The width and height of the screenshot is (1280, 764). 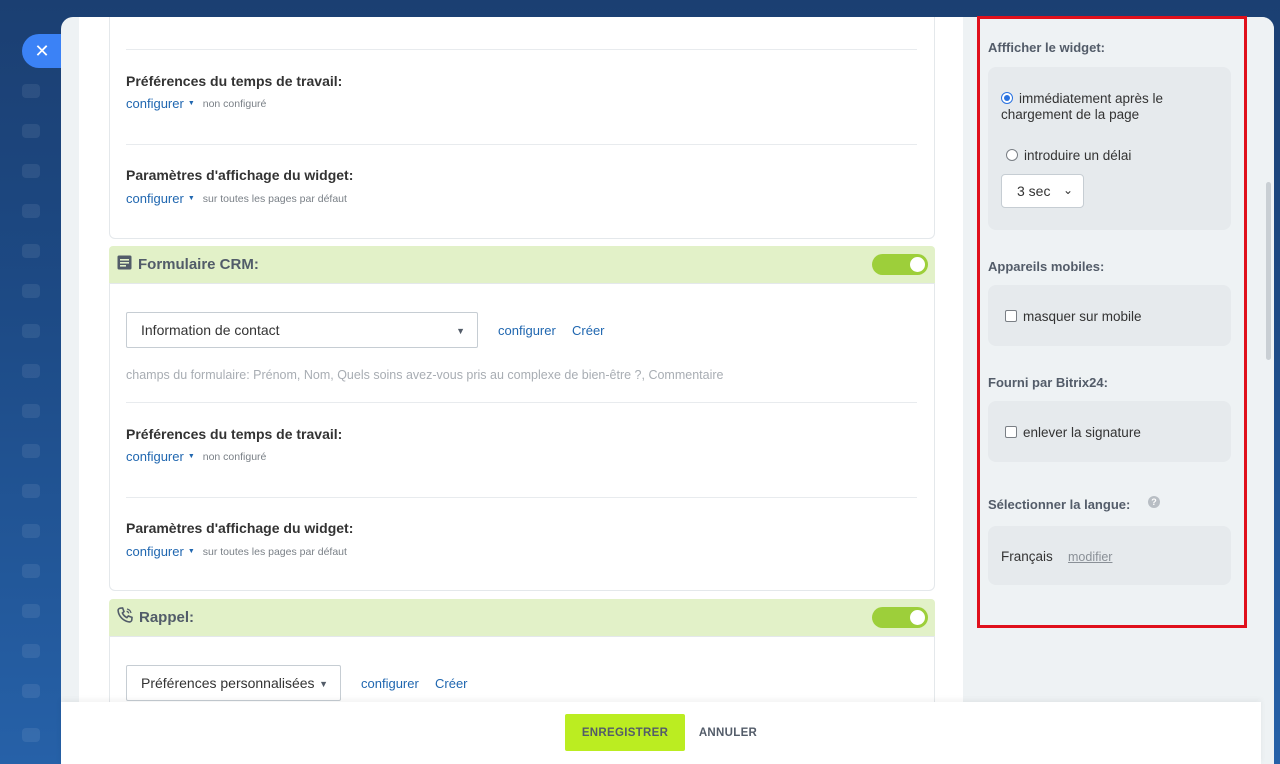 What do you see at coordinates (228, 683) in the screenshot?
I see `select-value: Préférences personnalisées` at bounding box center [228, 683].